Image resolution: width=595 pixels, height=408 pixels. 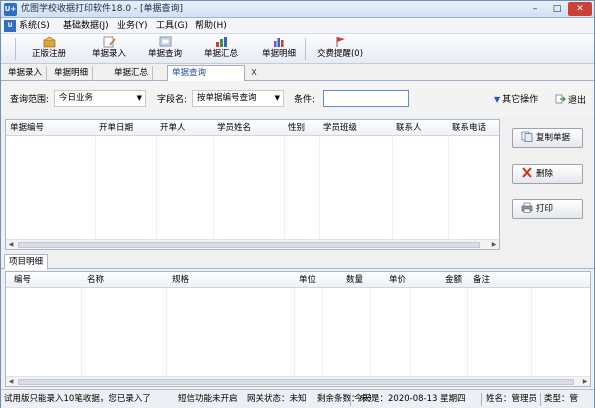 I want to click on column-header: 开单人, so click(x=171, y=128).